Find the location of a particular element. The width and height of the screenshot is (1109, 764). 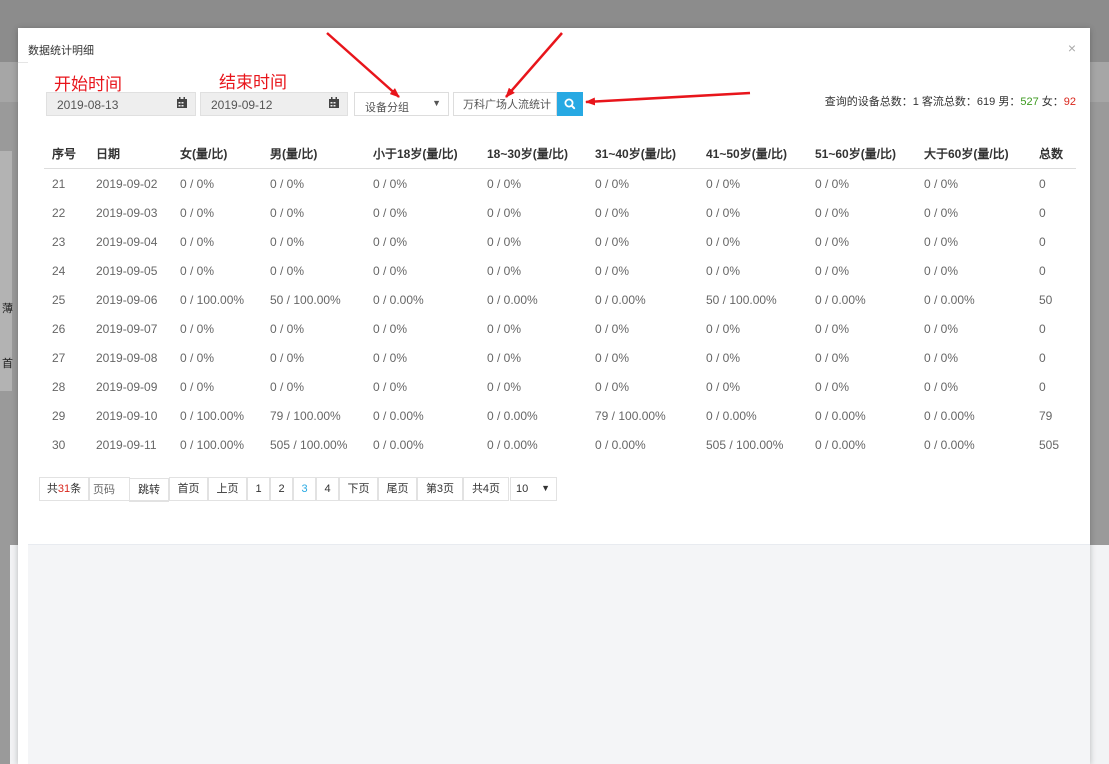

table-cell: 2019-09-07 is located at coordinates (127, 329).